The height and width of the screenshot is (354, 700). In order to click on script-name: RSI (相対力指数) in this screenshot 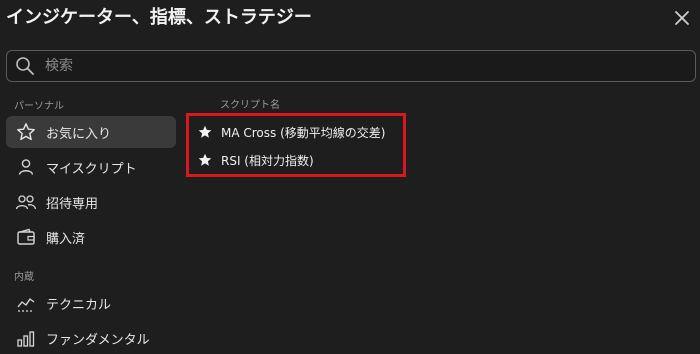, I will do `click(267, 160)`.